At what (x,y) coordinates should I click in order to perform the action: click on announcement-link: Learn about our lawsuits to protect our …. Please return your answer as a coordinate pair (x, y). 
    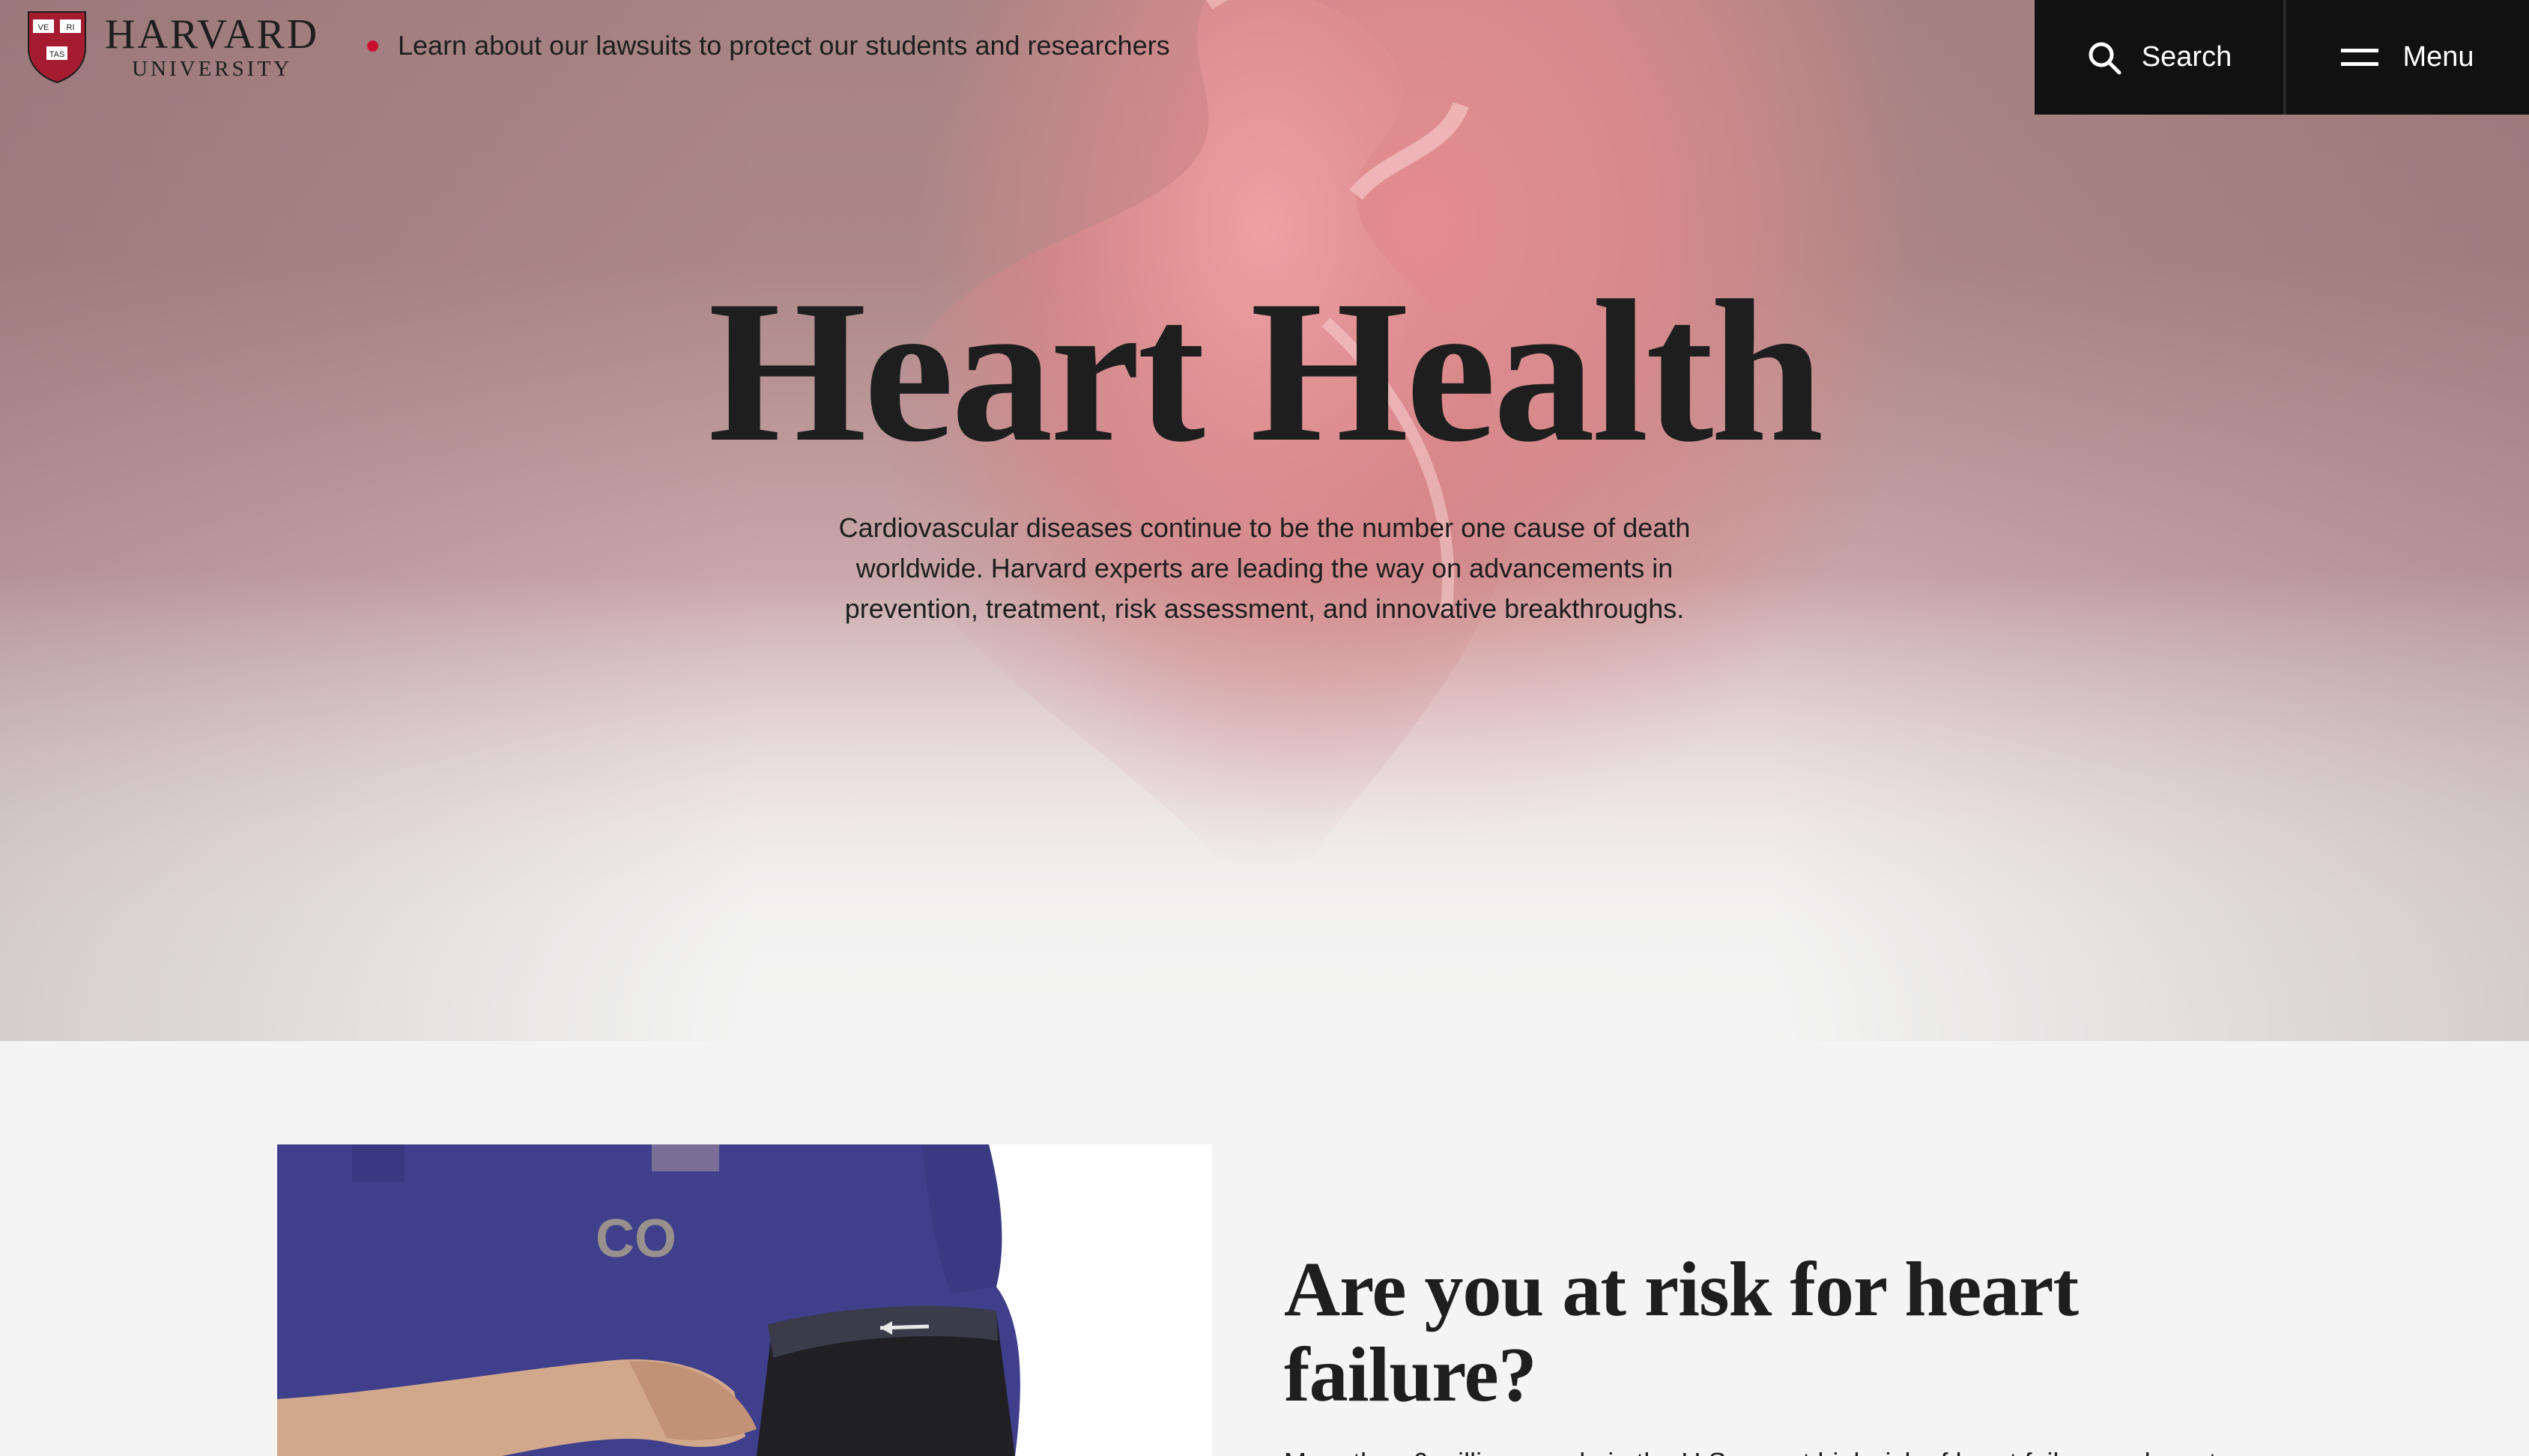
    Looking at the image, I should click on (769, 45).